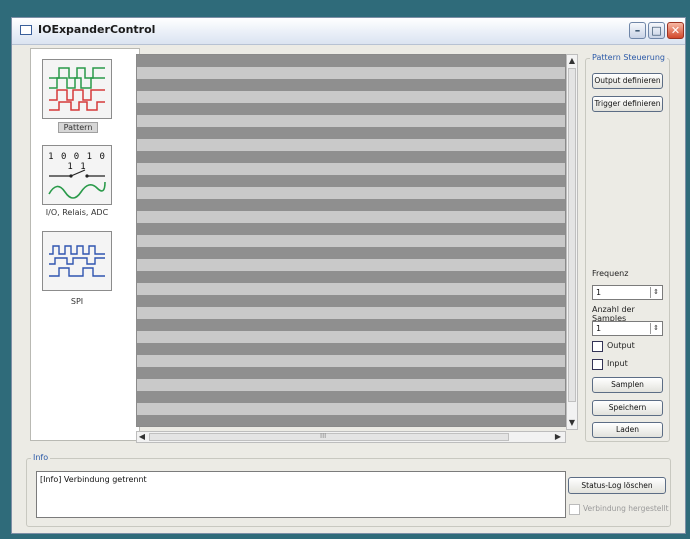  I want to click on output-checkbox, so click(597, 346).